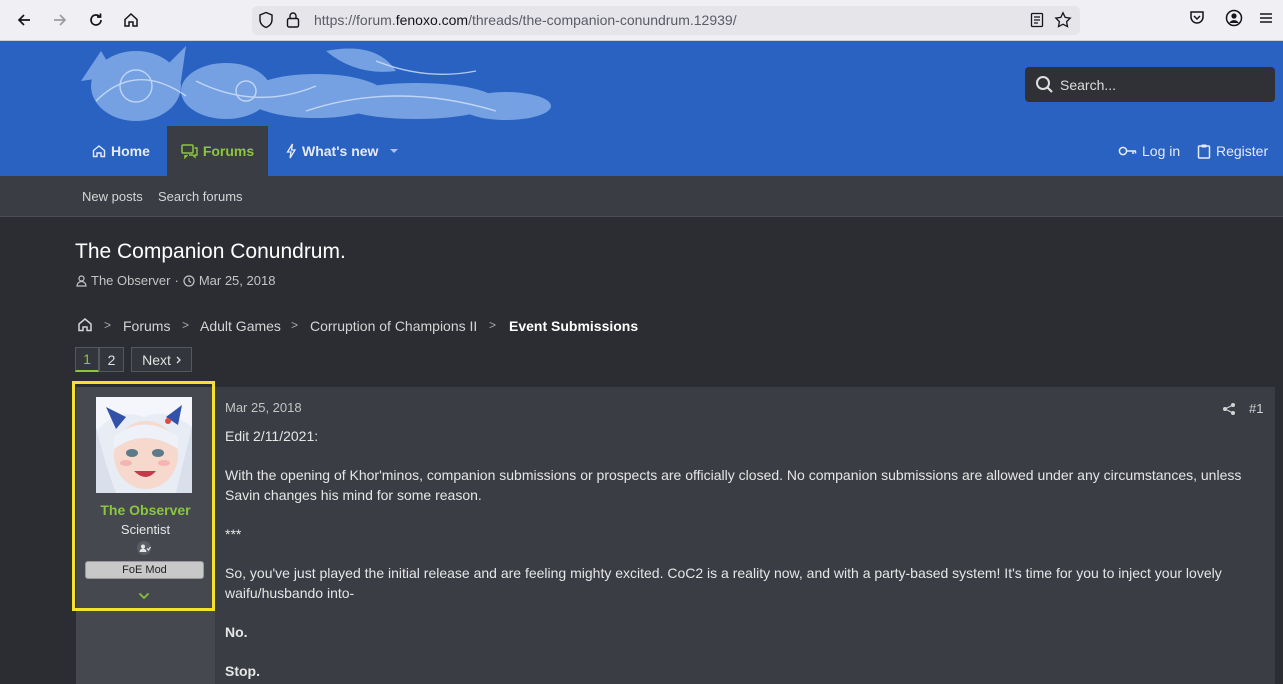 This screenshot has height=684, width=1283. Describe the element at coordinates (210, 251) in the screenshot. I see `page-title: The Companion Conundrum.` at that location.